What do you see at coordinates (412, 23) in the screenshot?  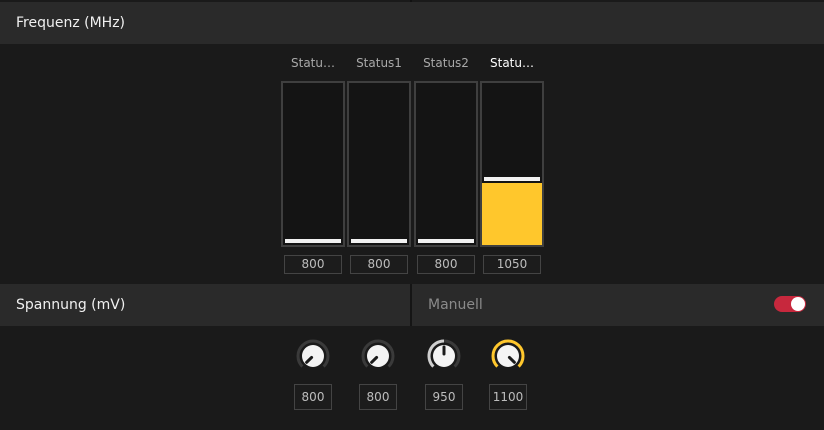 I see `frequency-header: Frequenz (MHz)` at bounding box center [412, 23].